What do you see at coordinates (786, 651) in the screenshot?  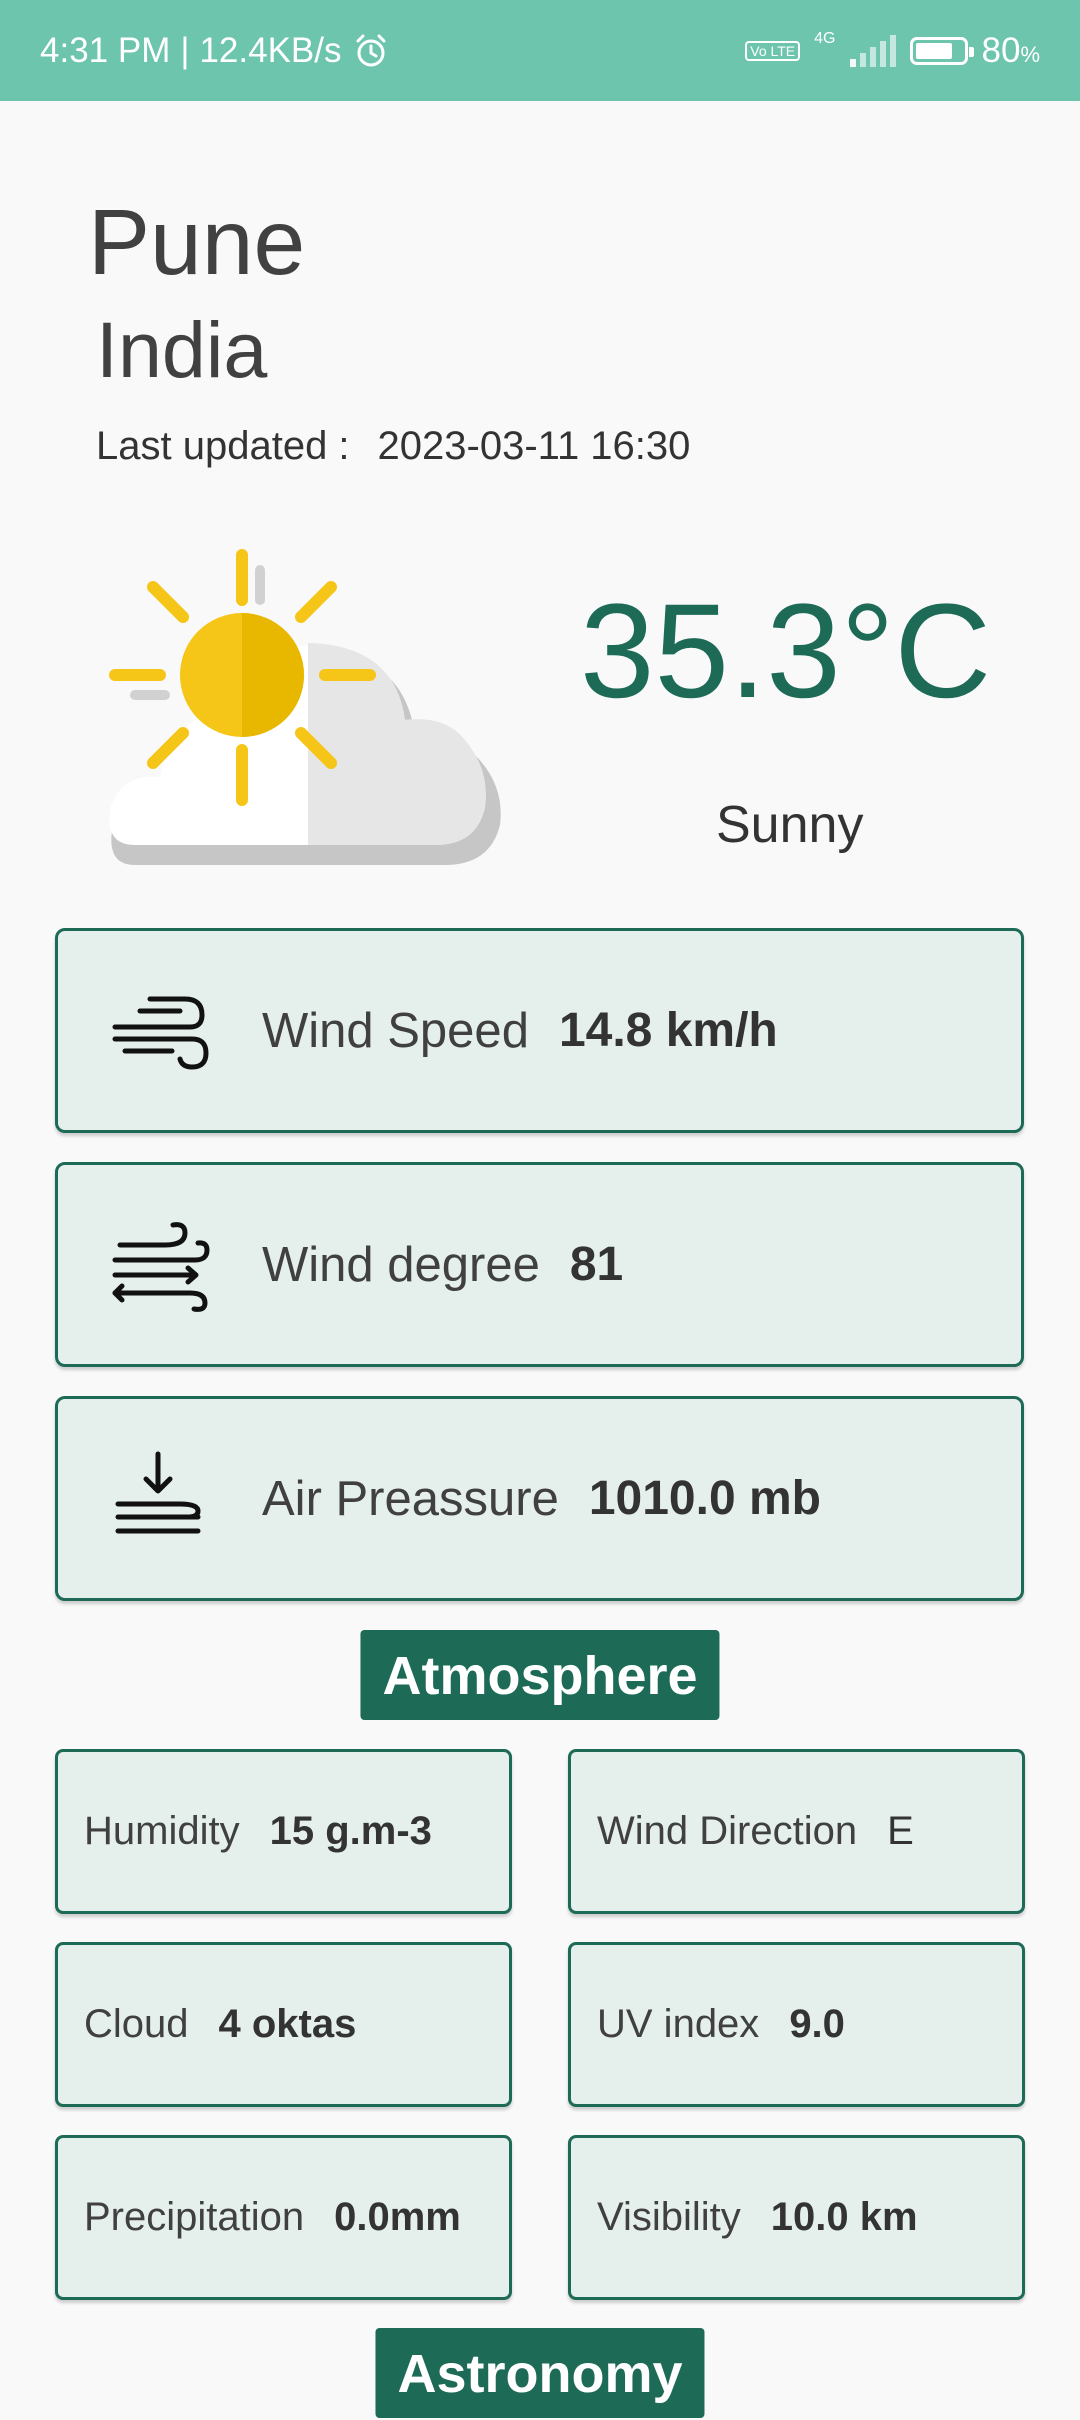 I see `temperature: 35.3°C` at bounding box center [786, 651].